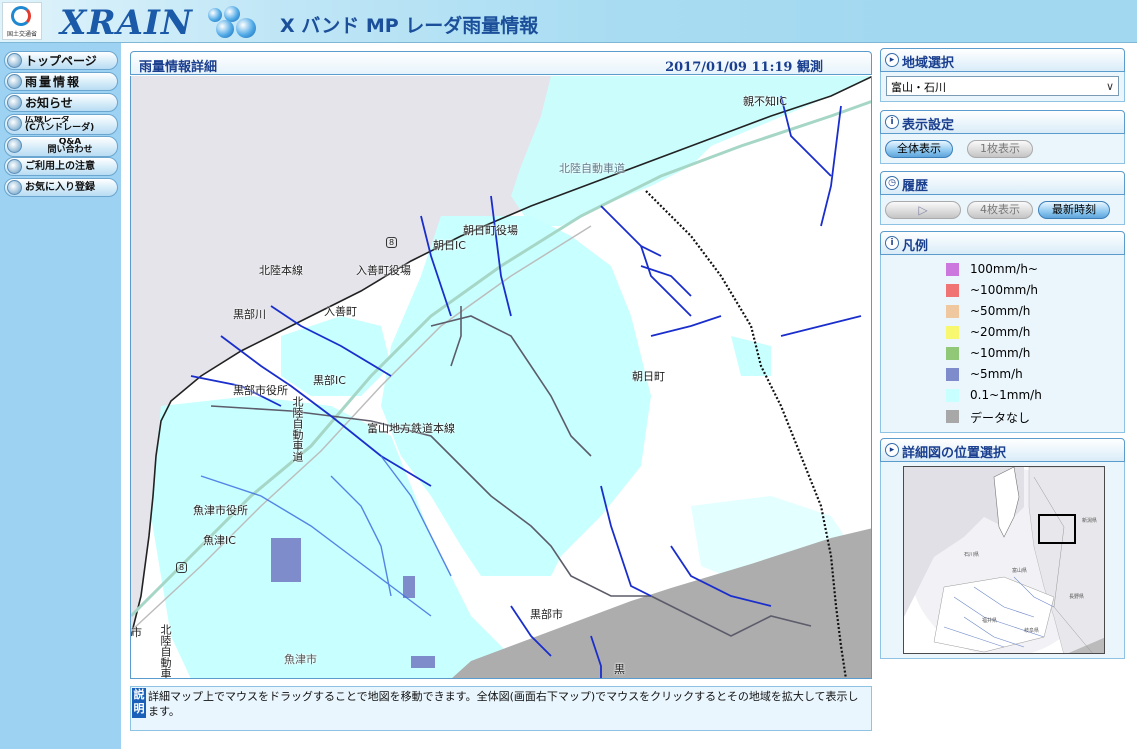  I want to click on overview-canvas, so click(1004, 560).